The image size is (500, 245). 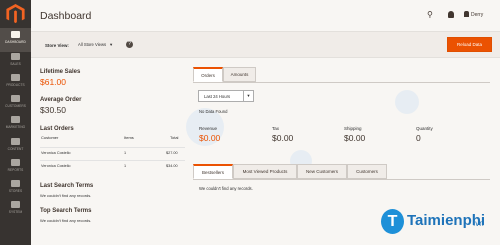 I want to click on user-icon, so click(x=466, y=14).